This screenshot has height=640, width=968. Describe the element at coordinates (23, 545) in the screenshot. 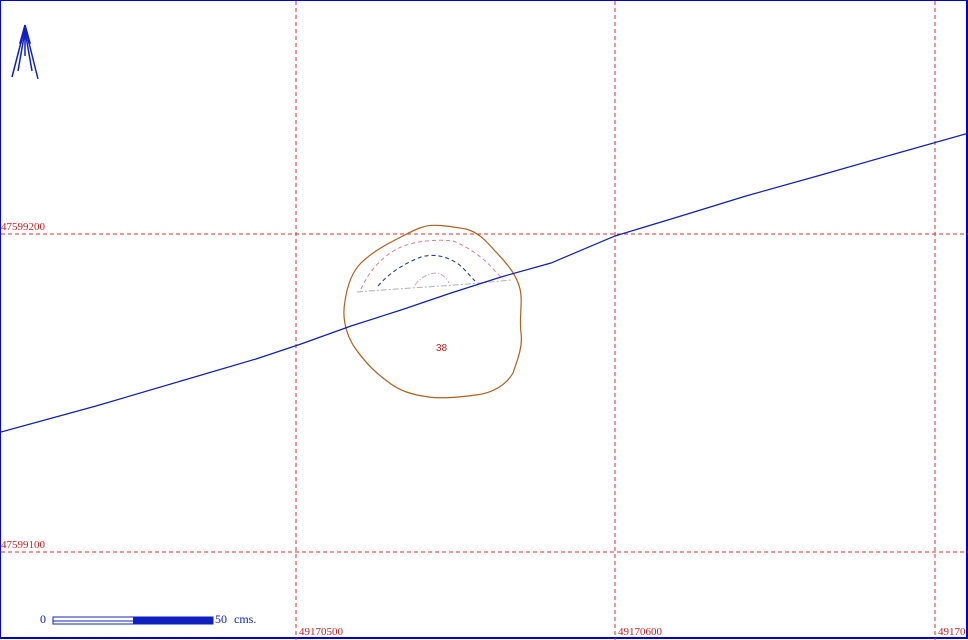

I see `grid-label-y-2: 47599100` at that location.